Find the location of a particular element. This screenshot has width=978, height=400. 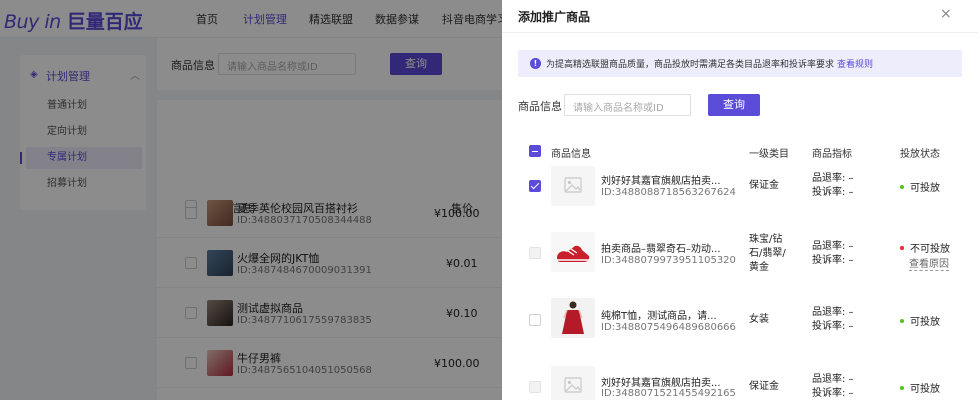

drawer-status: 不可投放 is located at coordinates (925, 247).